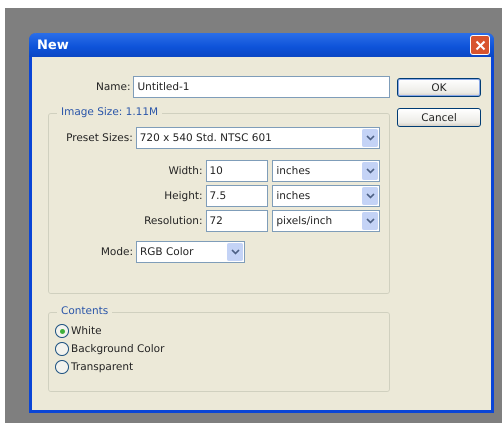 This screenshot has width=502, height=423. What do you see at coordinates (182, 196) in the screenshot?
I see `dimension-label: Height:` at bounding box center [182, 196].